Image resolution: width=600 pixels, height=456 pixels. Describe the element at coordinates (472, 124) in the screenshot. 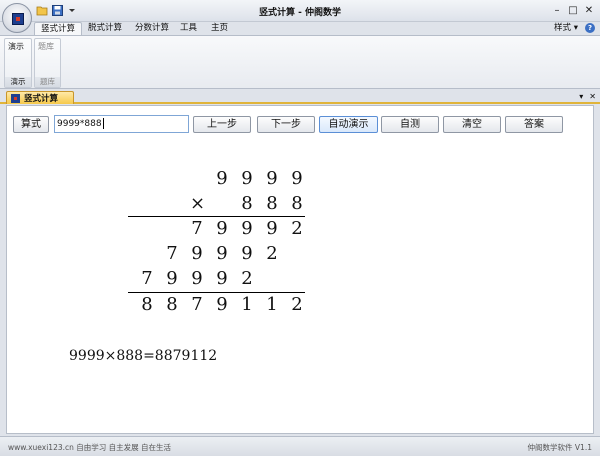

I see `clear-button: 清空` at that location.